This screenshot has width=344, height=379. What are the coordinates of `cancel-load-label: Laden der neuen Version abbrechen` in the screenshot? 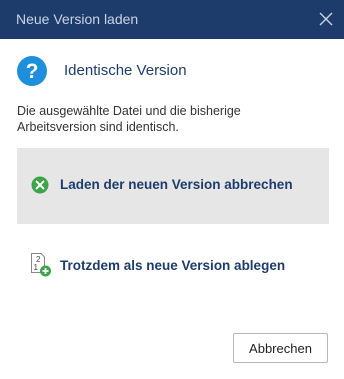 It's located at (176, 184).